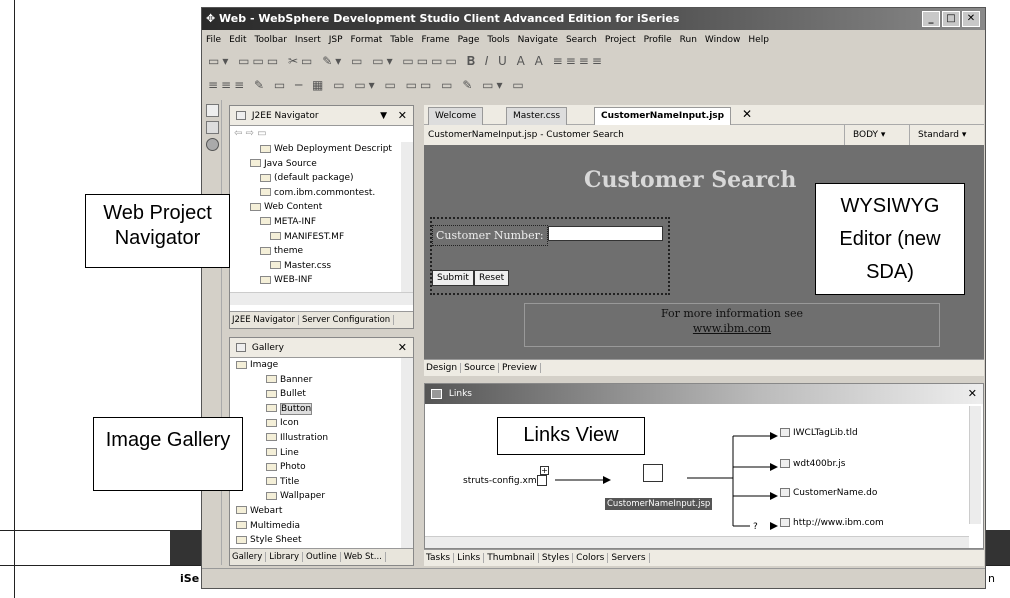 This screenshot has width=1010, height=598. Describe the element at coordinates (812, 464) in the screenshot. I see `link-target-2: wdt400br.js` at that location.